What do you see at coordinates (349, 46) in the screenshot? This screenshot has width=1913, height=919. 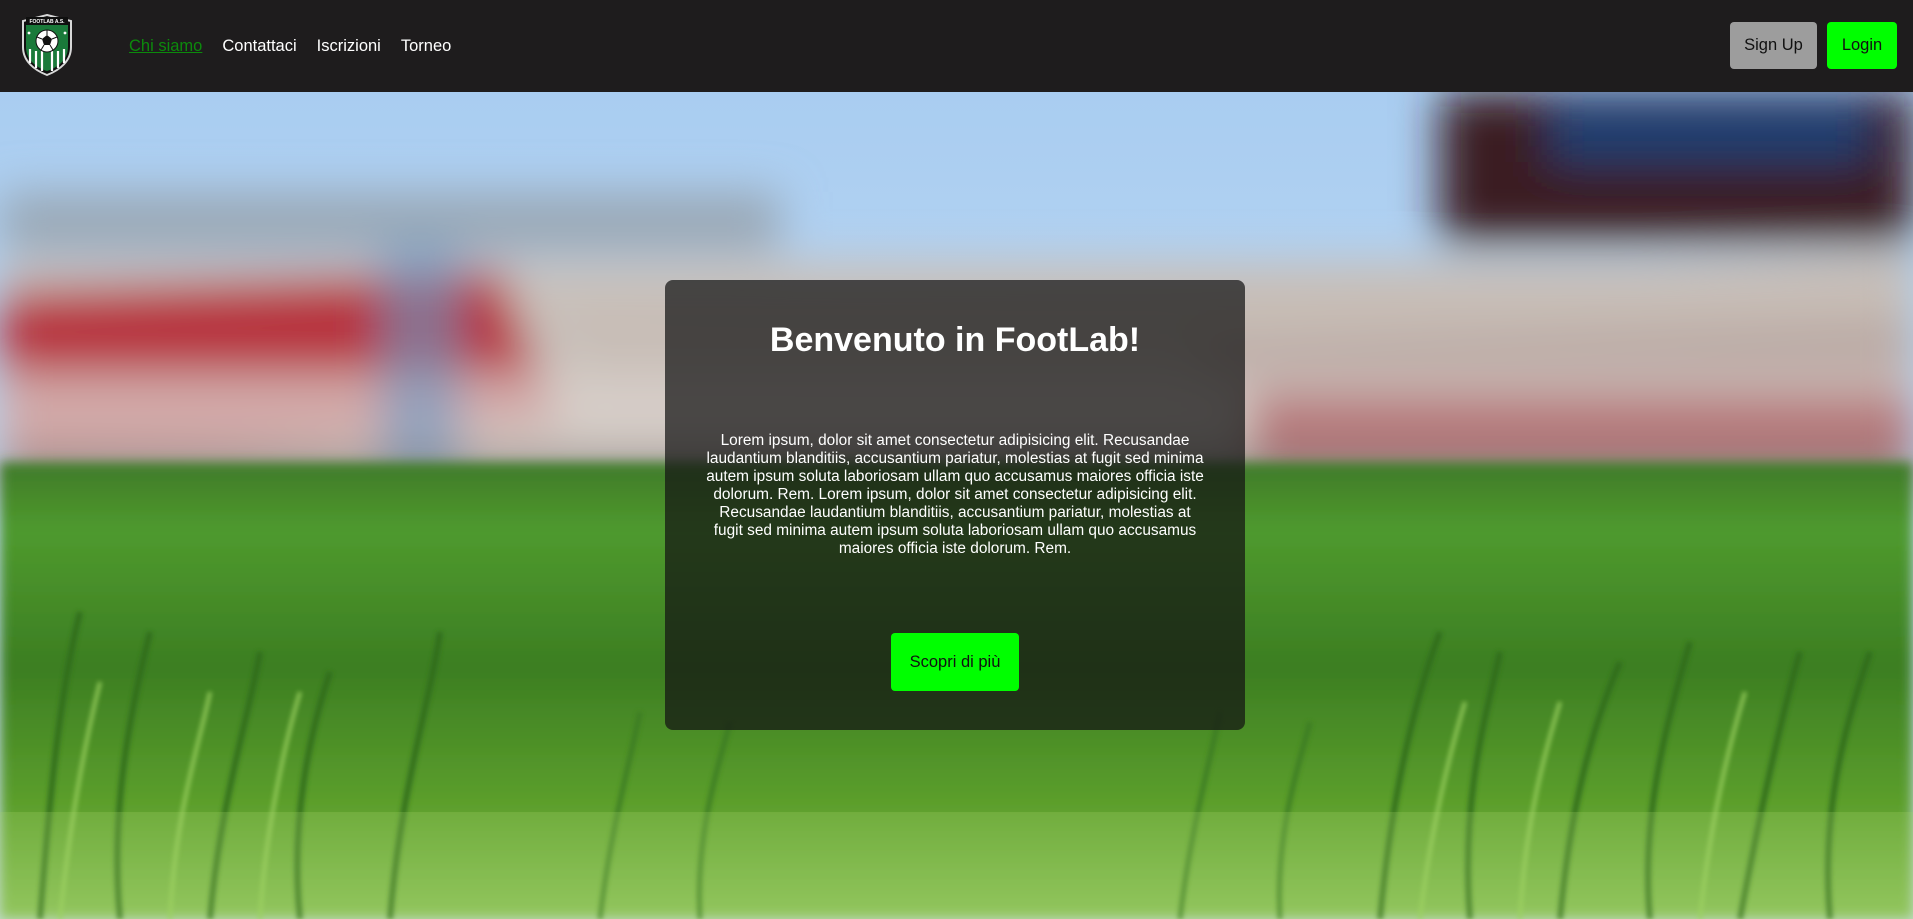 I see `nav-link-iscrizioni: Iscrizioni` at bounding box center [349, 46].